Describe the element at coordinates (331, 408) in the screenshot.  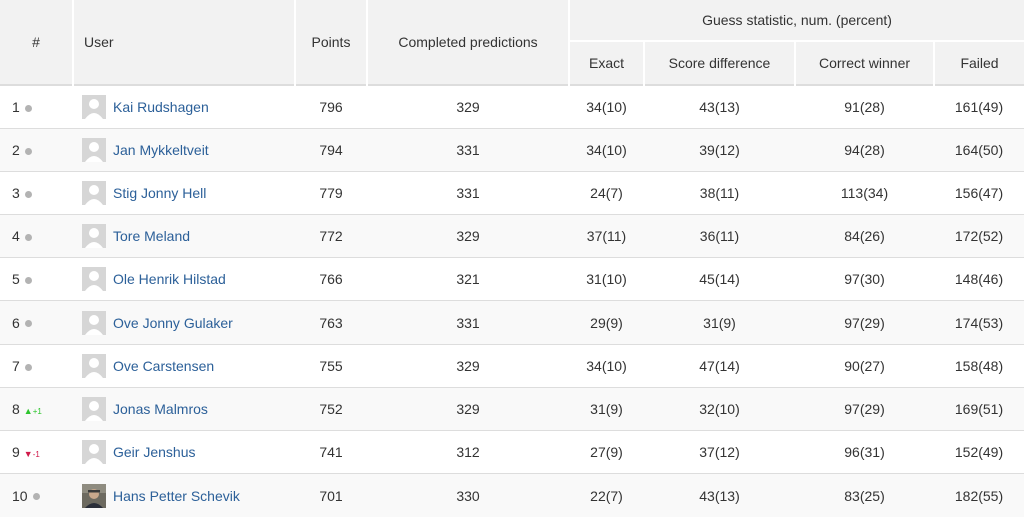
I see `points-cell: 752` at that location.